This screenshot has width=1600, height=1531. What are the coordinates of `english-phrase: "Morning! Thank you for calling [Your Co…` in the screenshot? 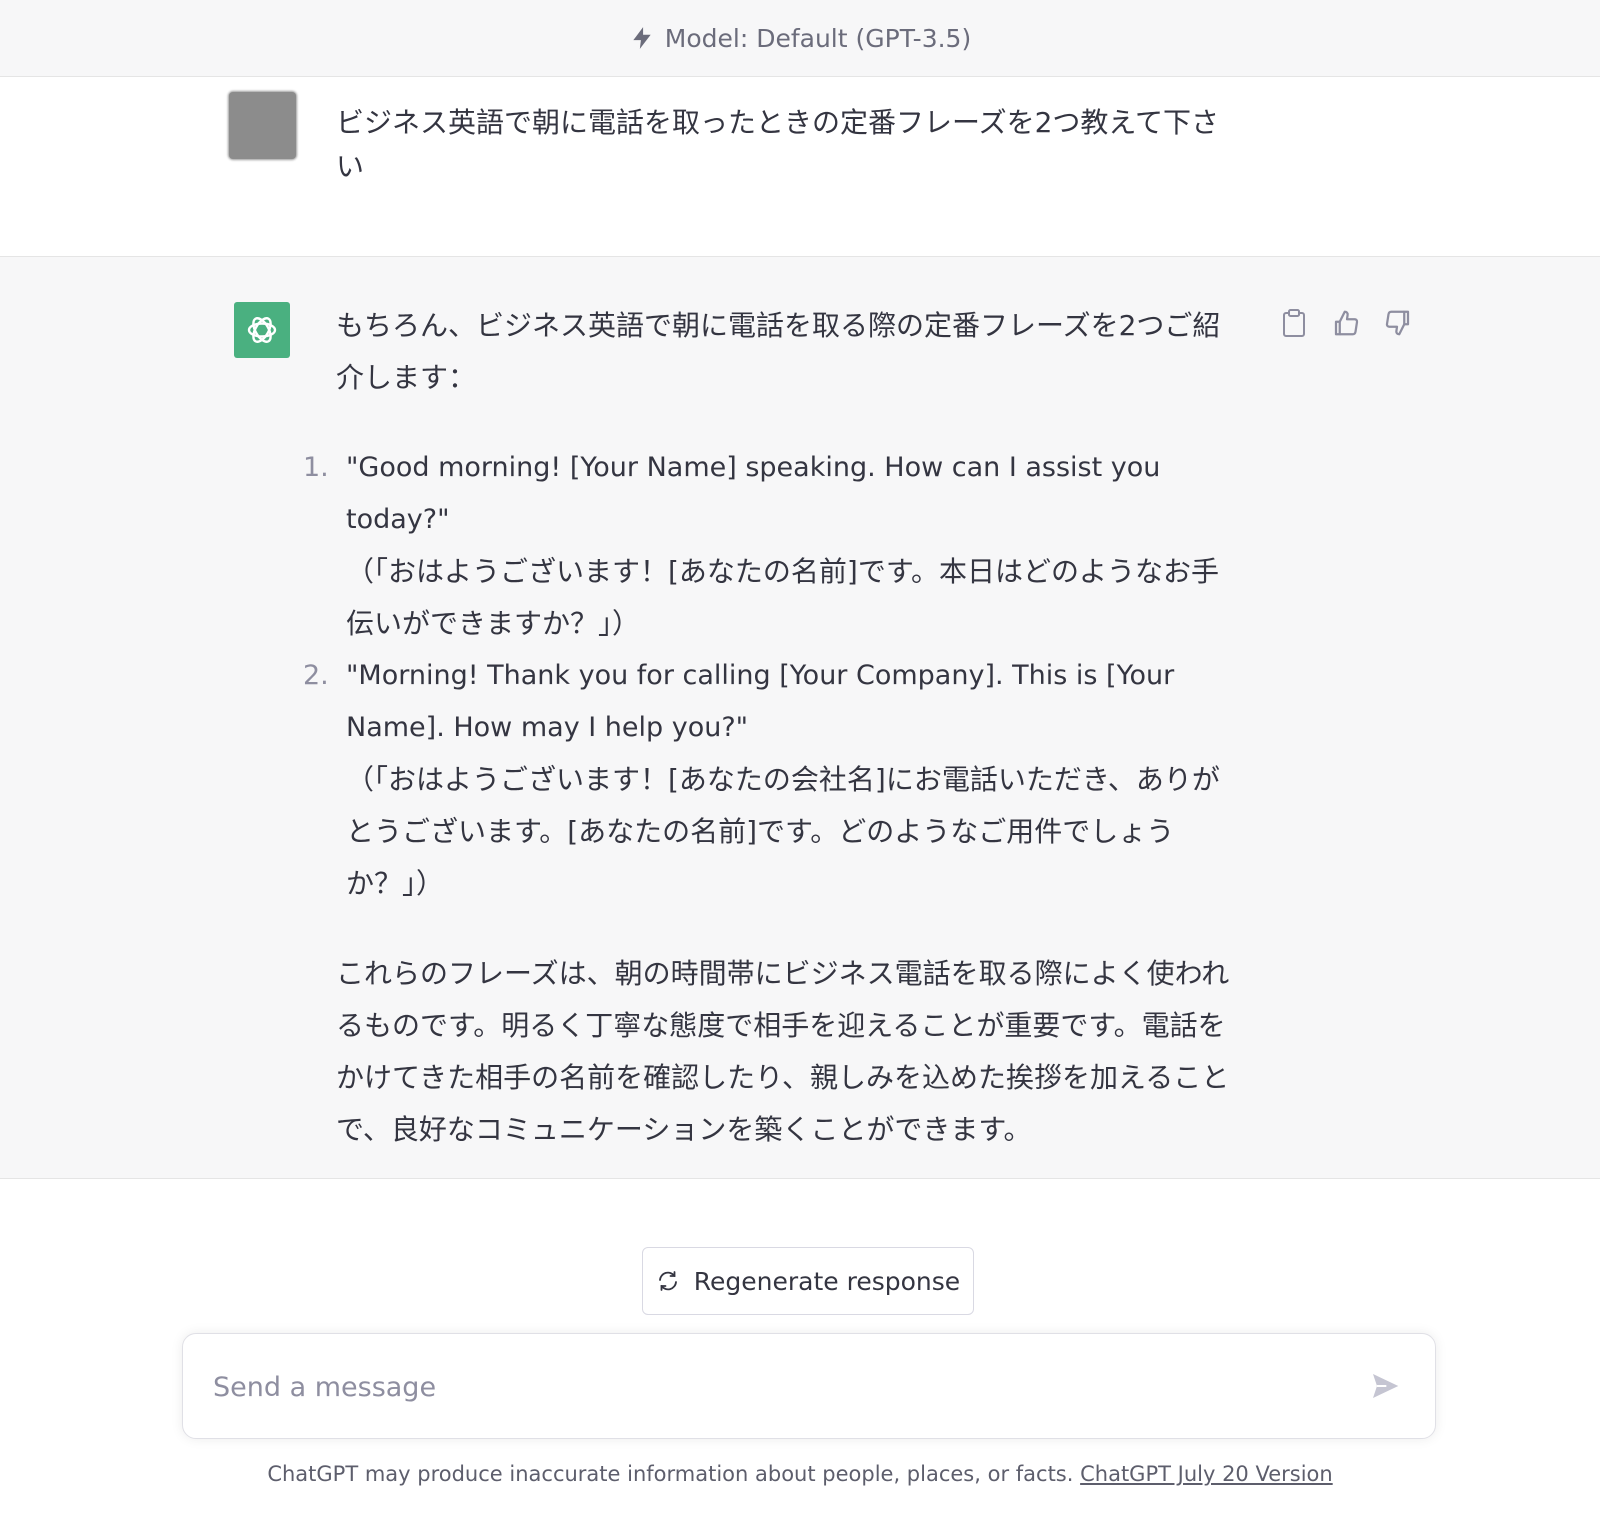 It's located at (760, 701).